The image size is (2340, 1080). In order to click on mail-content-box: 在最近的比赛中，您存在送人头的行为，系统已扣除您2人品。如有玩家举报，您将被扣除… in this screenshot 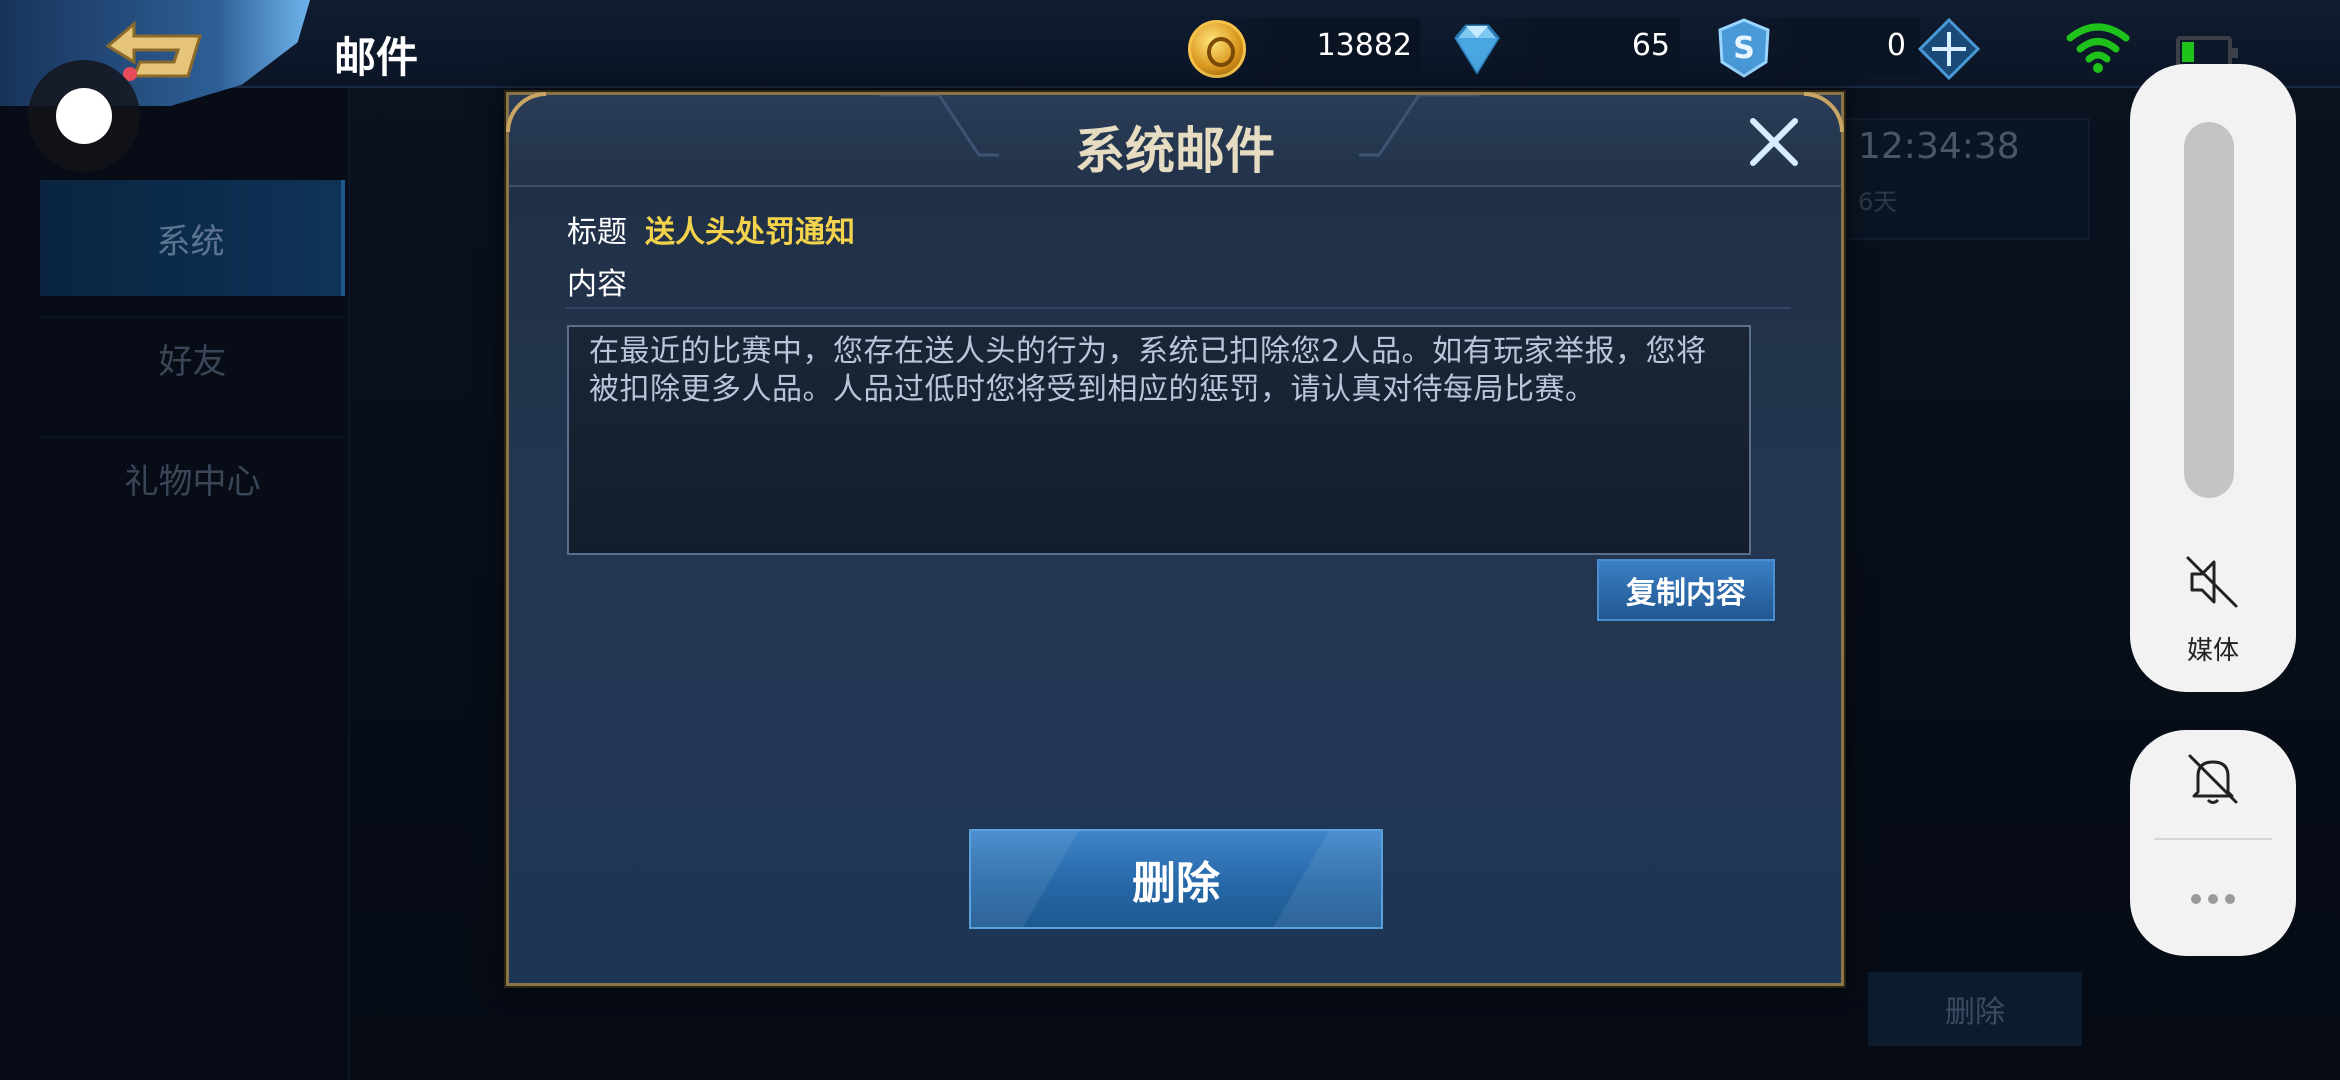, I will do `click(1159, 440)`.